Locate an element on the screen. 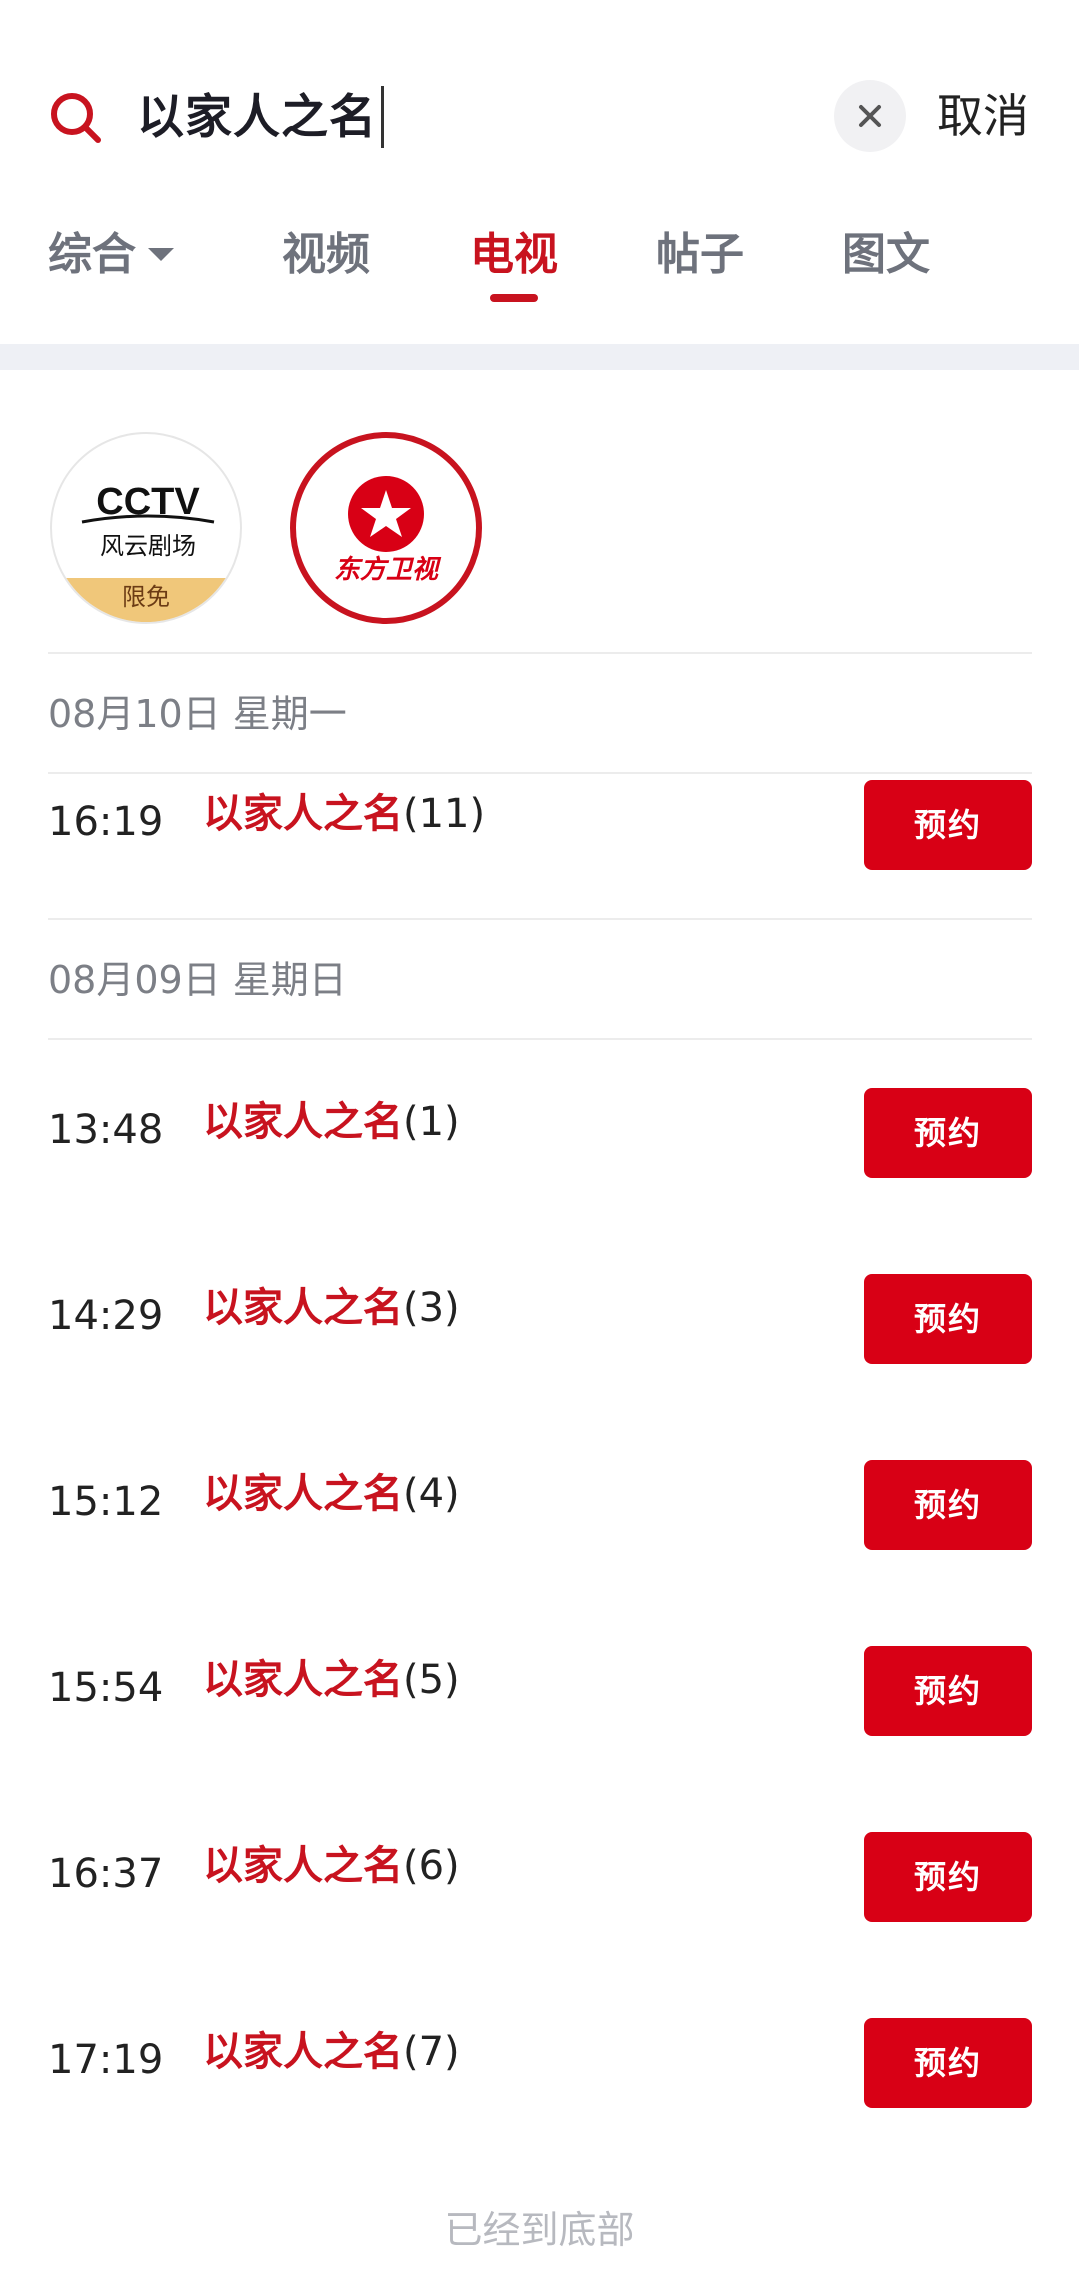 Image resolution: width=1079 pixels, height=2287 pixels. program-time: 14:29 is located at coordinates (106, 1316).